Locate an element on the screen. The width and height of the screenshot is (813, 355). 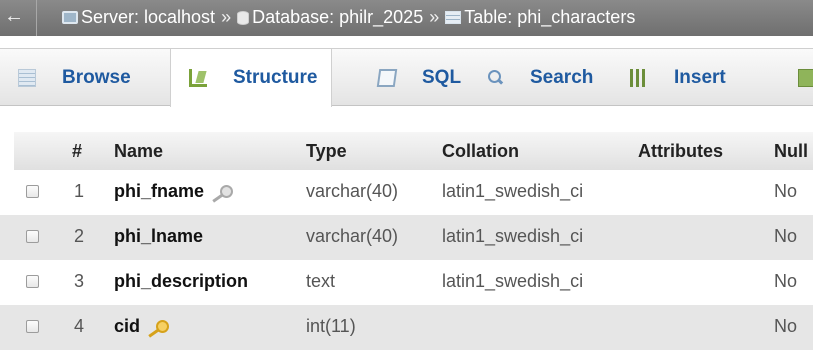
database-icon is located at coordinates (243, 17).